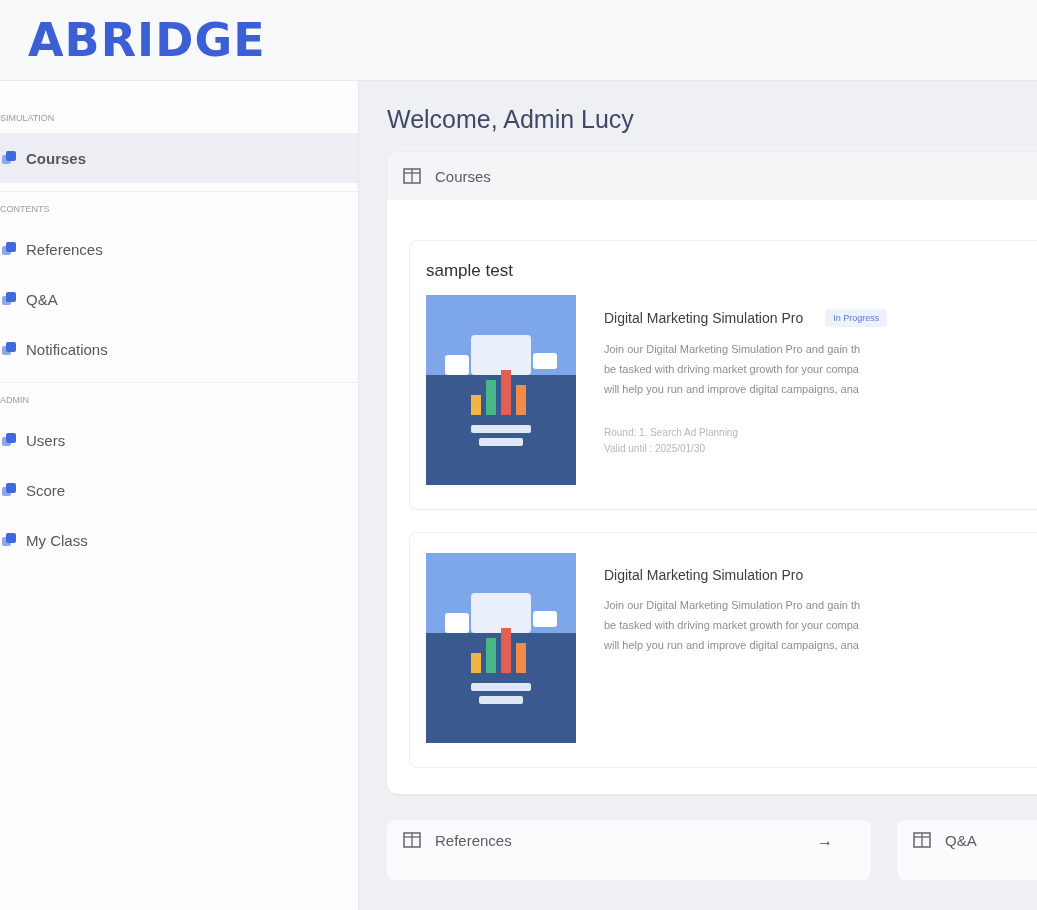 The image size is (1037, 910). What do you see at coordinates (671, 441) in the screenshot?
I see `course-meta: Round: 1. Search Ad Planning Valid until : 2025/01/30` at bounding box center [671, 441].